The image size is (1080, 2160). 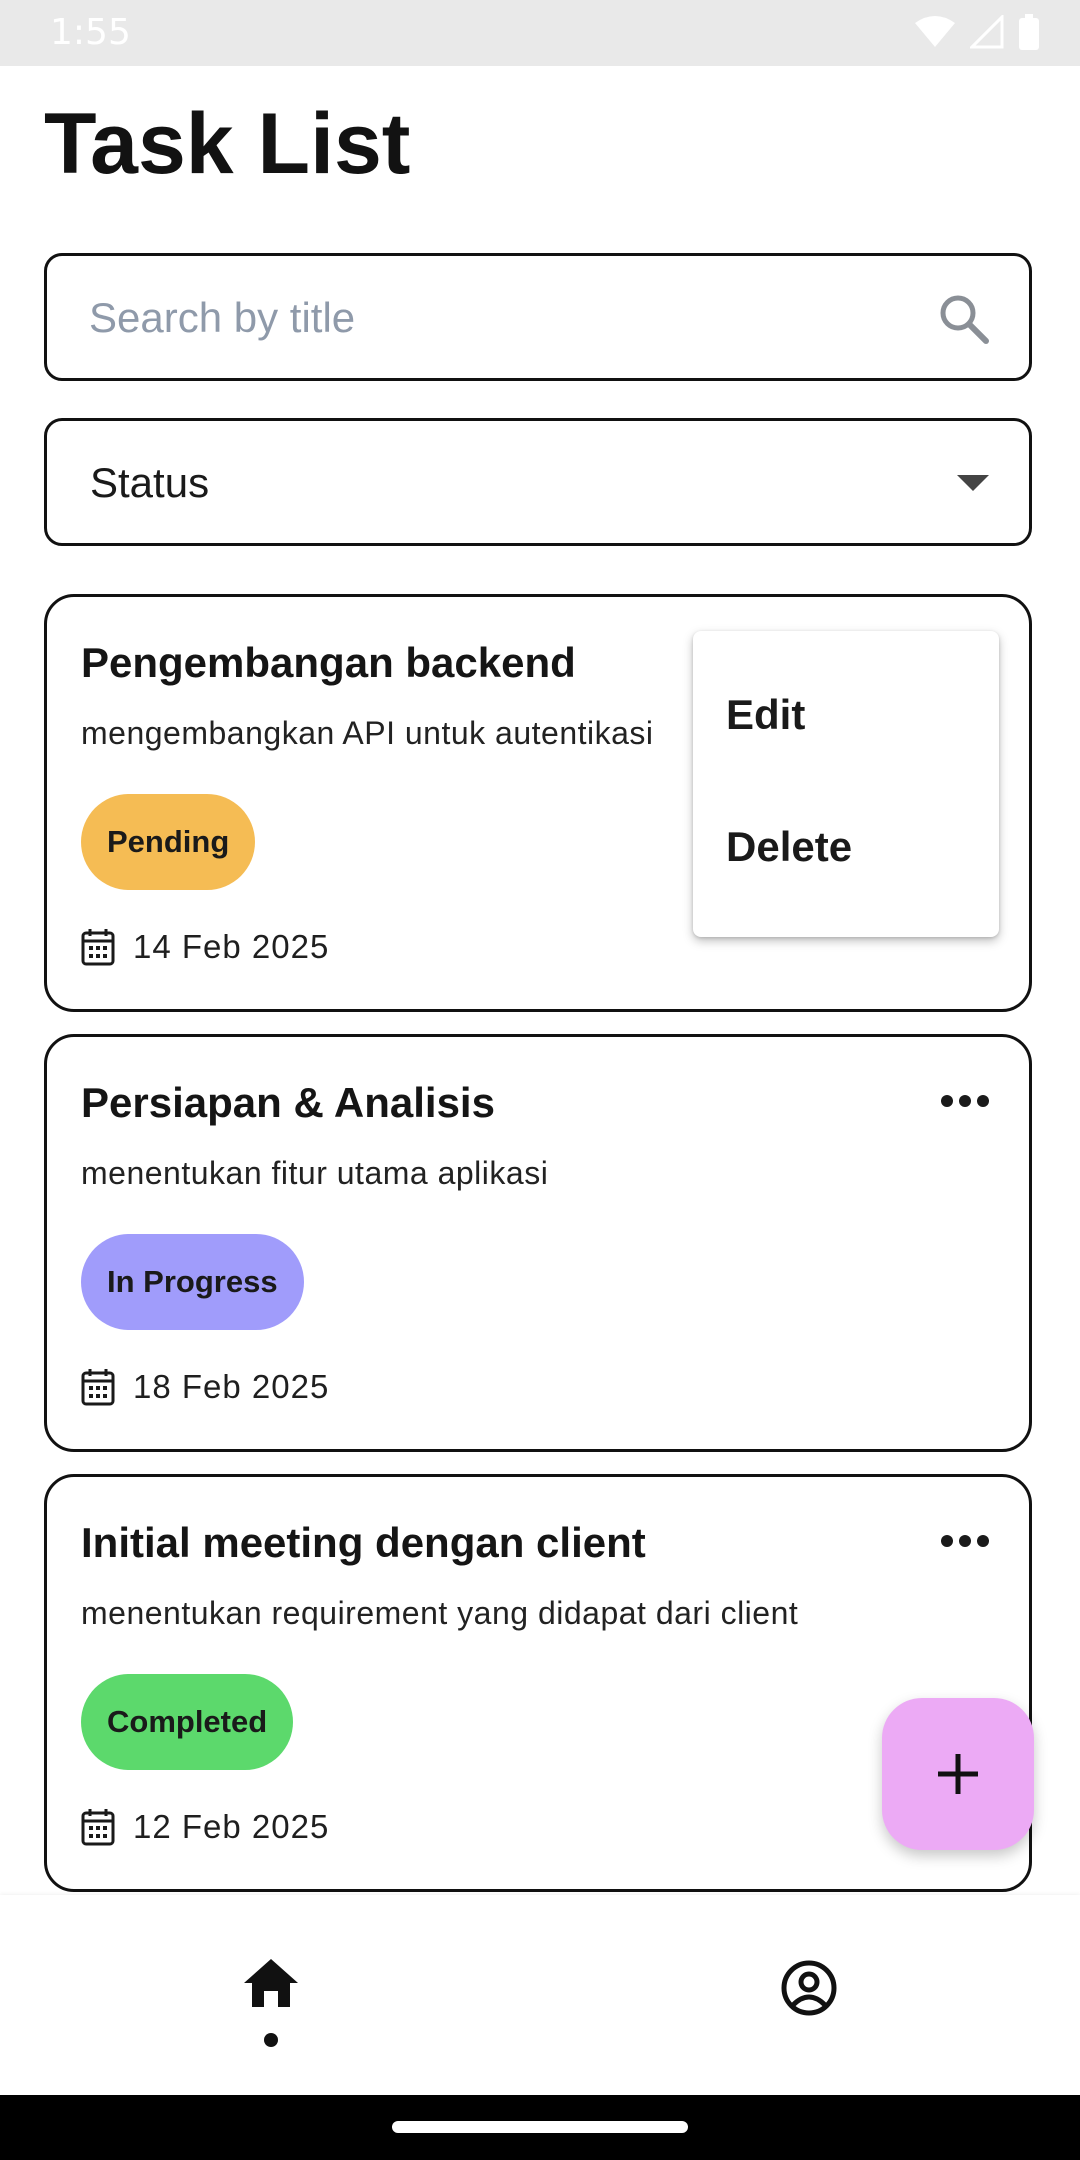 What do you see at coordinates (789, 847) in the screenshot?
I see `menu-item-delete: Delete` at bounding box center [789, 847].